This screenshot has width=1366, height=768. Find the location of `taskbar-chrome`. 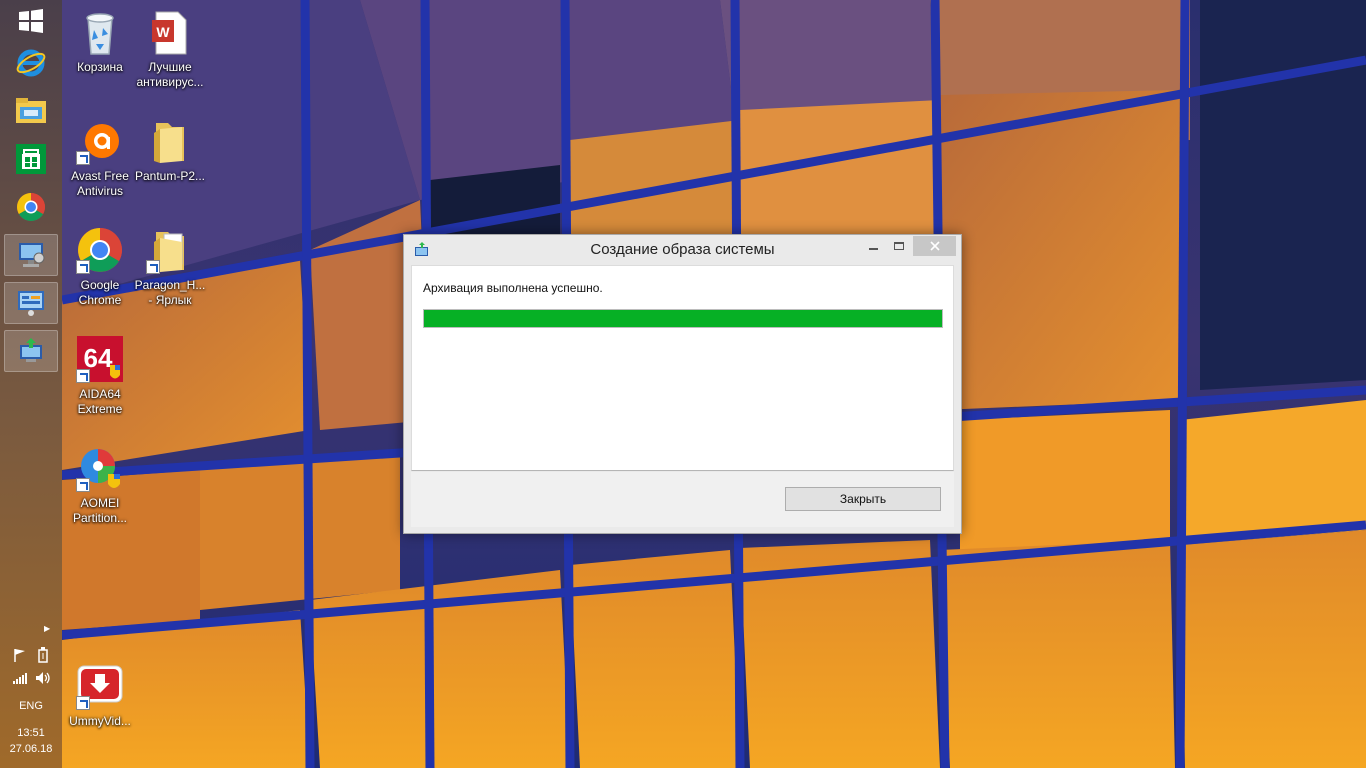

taskbar-chrome is located at coordinates (31, 207).